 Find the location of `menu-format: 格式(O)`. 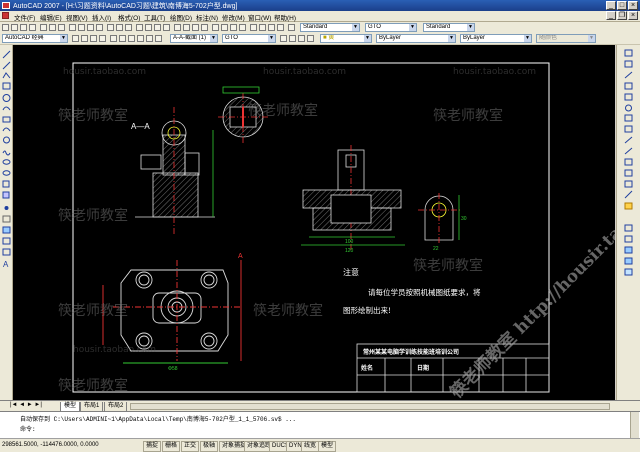

menu-format: 格式(O) is located at coordinates (129, 17).